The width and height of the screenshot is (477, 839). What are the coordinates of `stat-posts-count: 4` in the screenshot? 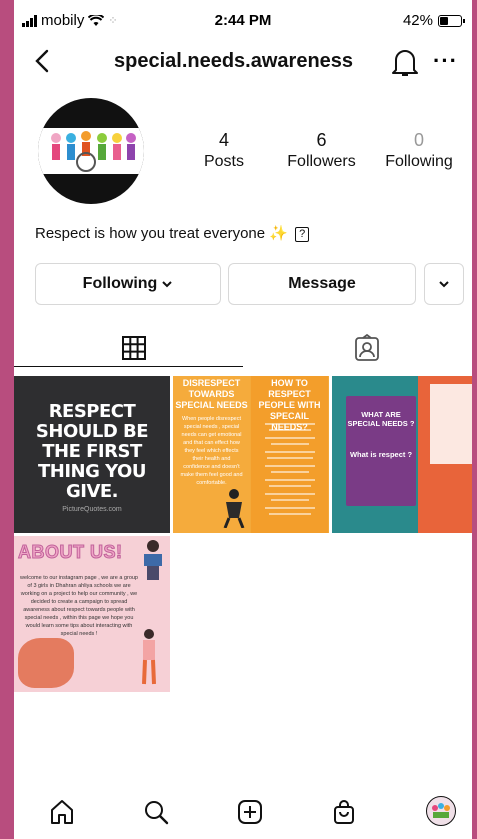 It's located at (223, 140).